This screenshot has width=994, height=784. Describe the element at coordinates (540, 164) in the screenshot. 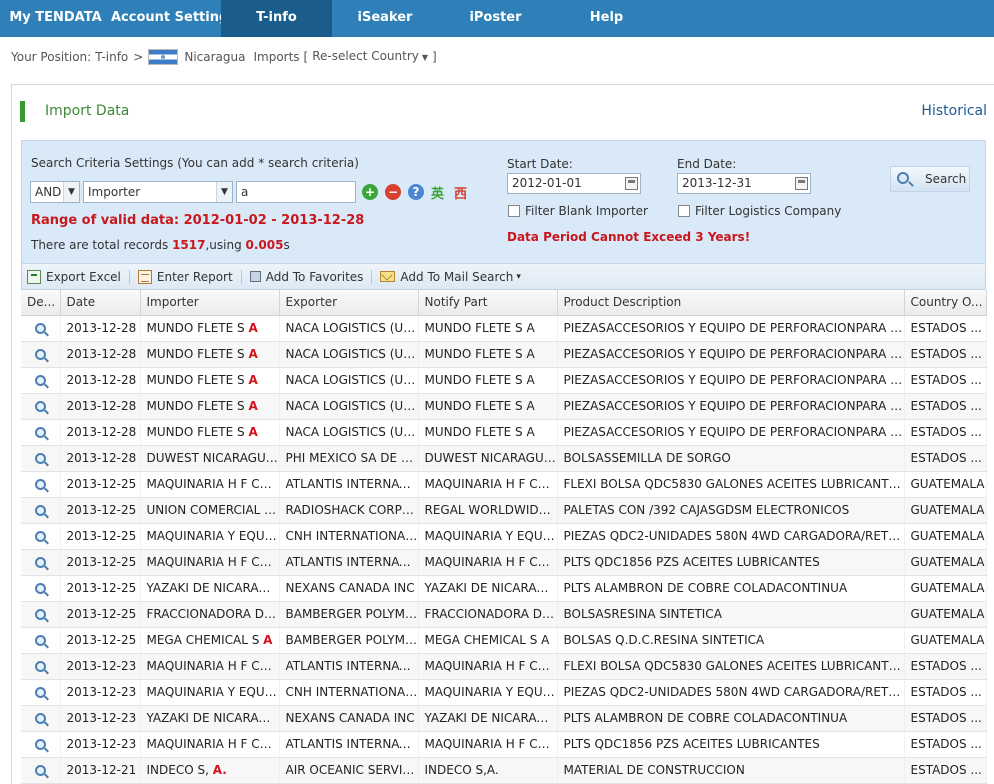

I see `start-date-label: Start Date:` at that location.